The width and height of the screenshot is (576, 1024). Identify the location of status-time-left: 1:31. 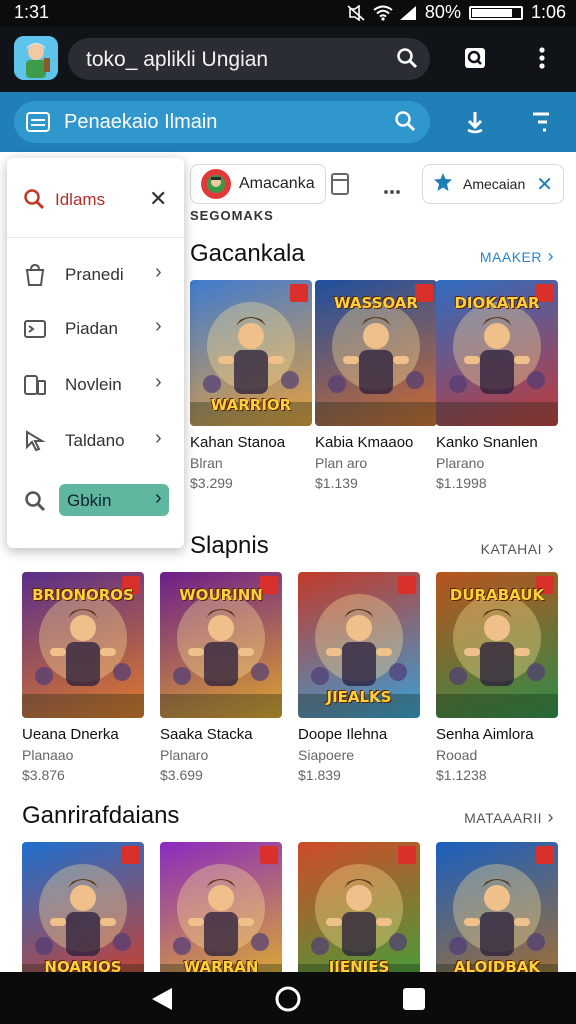
(32, 12).